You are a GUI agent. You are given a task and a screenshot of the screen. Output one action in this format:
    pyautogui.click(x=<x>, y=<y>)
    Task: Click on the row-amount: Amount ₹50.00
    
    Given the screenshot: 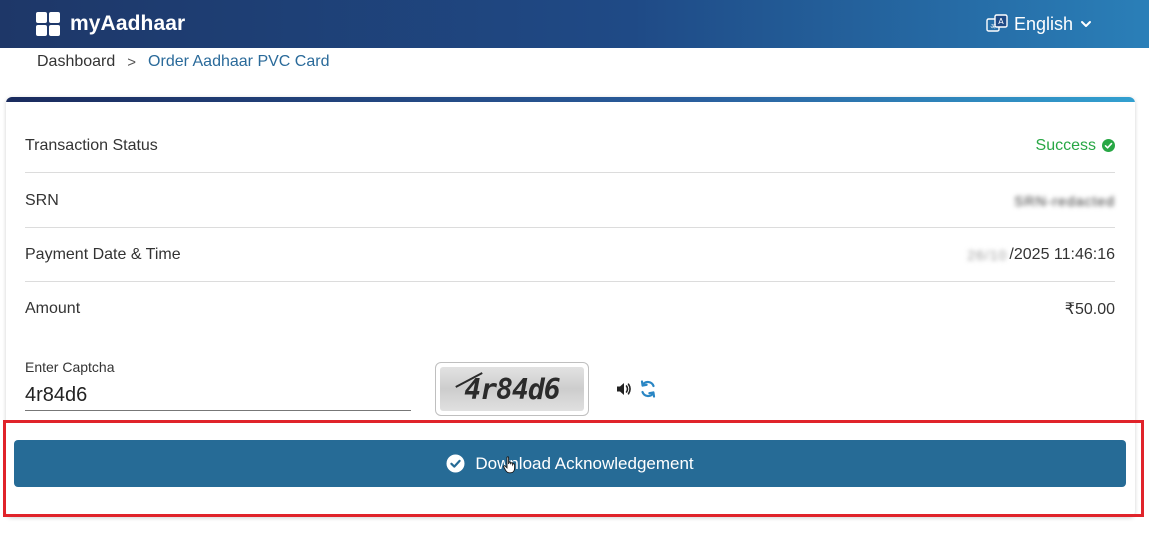 What is the action you would take?
    pyautogui.click(x=570, y=309)
    